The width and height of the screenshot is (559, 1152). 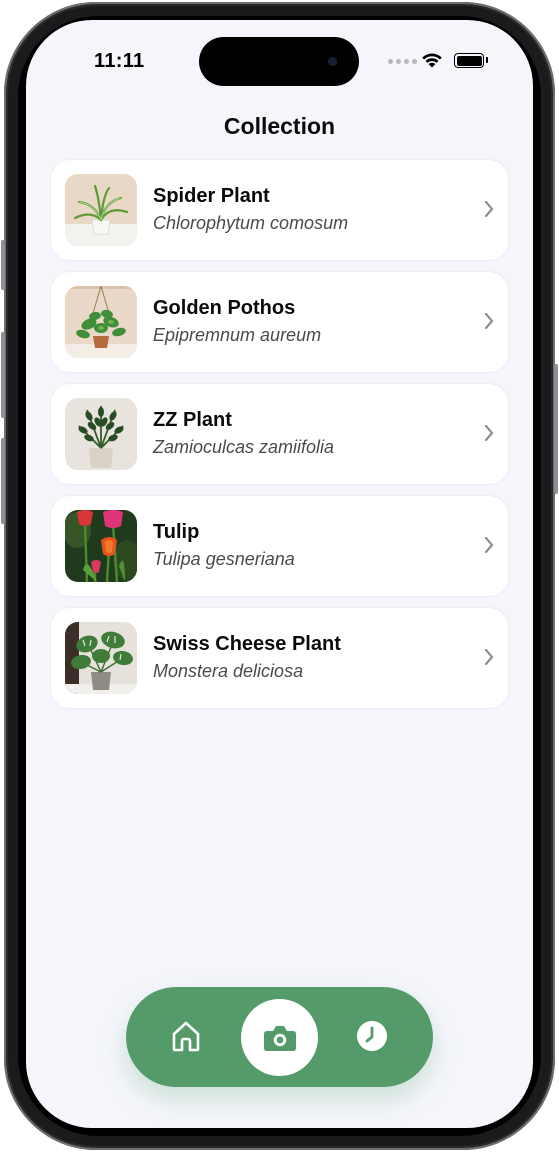 What do you see at coordinates (119, 61) in the screenshot?
I see `status-time: 11:11` at bounding box center [119, 61].